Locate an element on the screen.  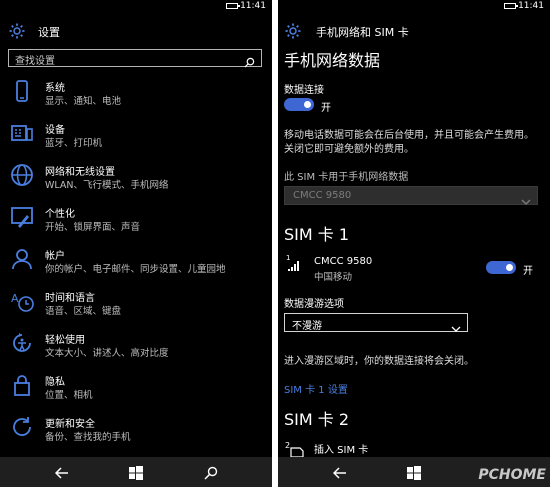
sim-for-data-select: CMCC 9580 is located at coordinates (411, 195).